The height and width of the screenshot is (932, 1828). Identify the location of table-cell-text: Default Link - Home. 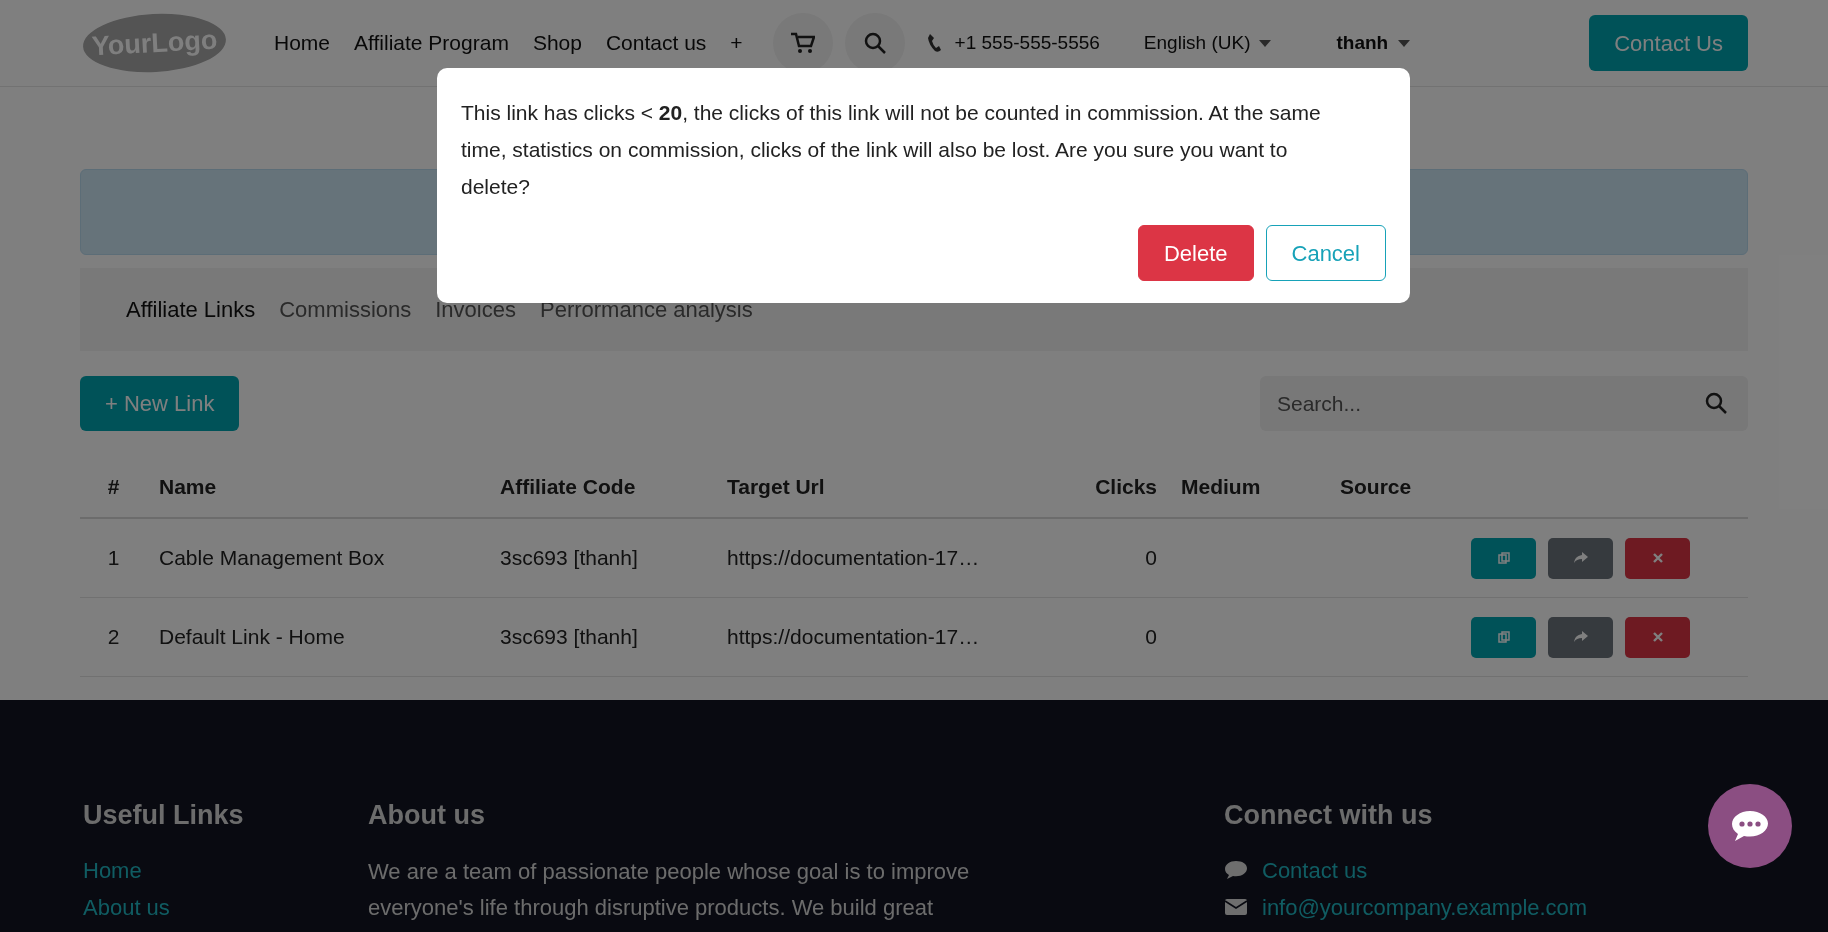
(252, 637).